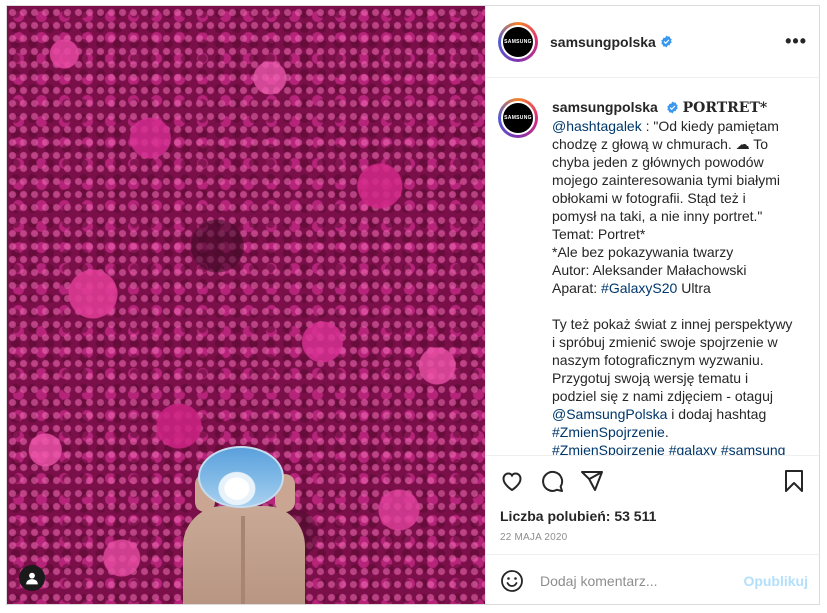 Image resolution: width=827 pixels, height=613 pixels. Describe the element at coordinates (717, 414) in the screenshot. I see `caption-text-segment: i dodaj hashtag` at that location.